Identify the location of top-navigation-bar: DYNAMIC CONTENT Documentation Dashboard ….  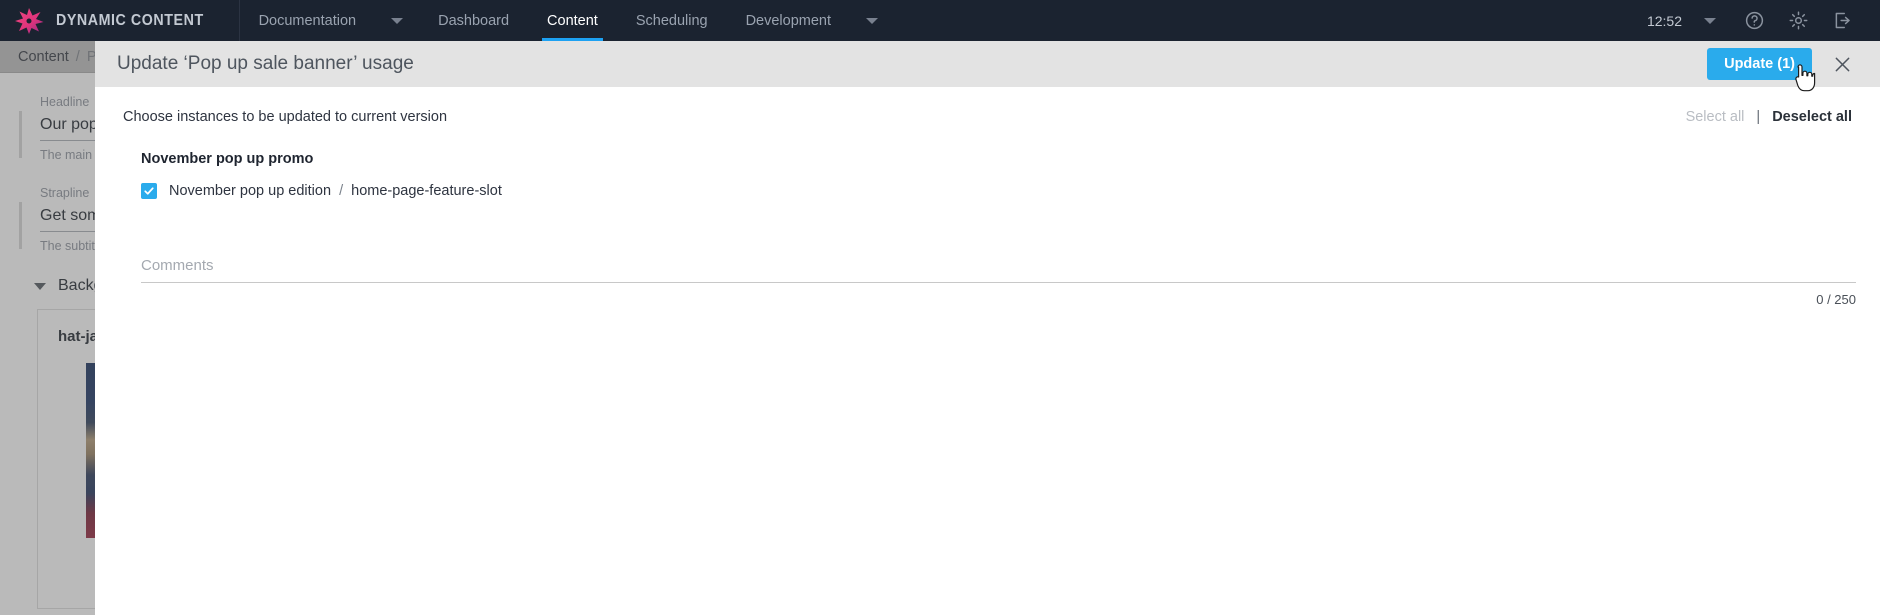
(940, 20).